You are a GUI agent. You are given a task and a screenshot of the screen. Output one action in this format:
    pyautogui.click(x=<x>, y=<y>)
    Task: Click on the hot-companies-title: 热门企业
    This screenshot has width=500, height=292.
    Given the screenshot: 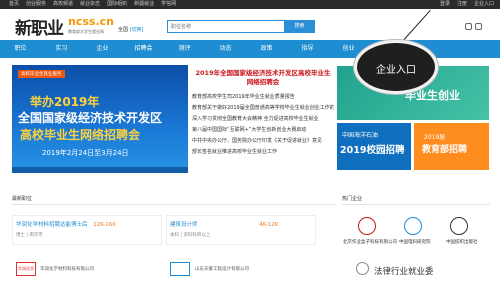 What is the action you would take?
    pyautogui.click(x=352, y=199)
    